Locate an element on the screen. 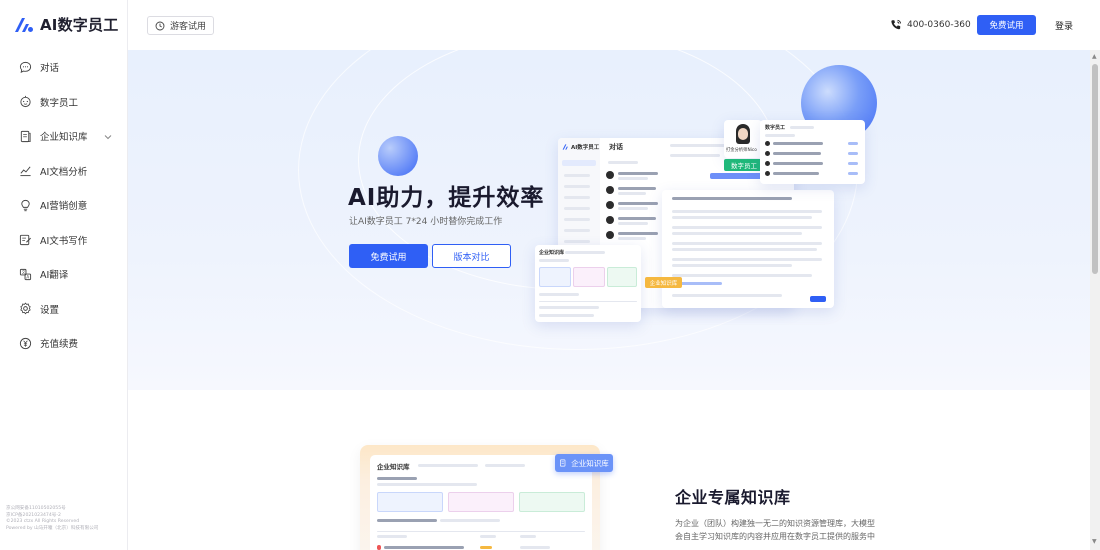 The width and height of the screenshot is (1100, 550). sidebar-item-digital-employee: 数字员工 is located at coordinates (64, 102).